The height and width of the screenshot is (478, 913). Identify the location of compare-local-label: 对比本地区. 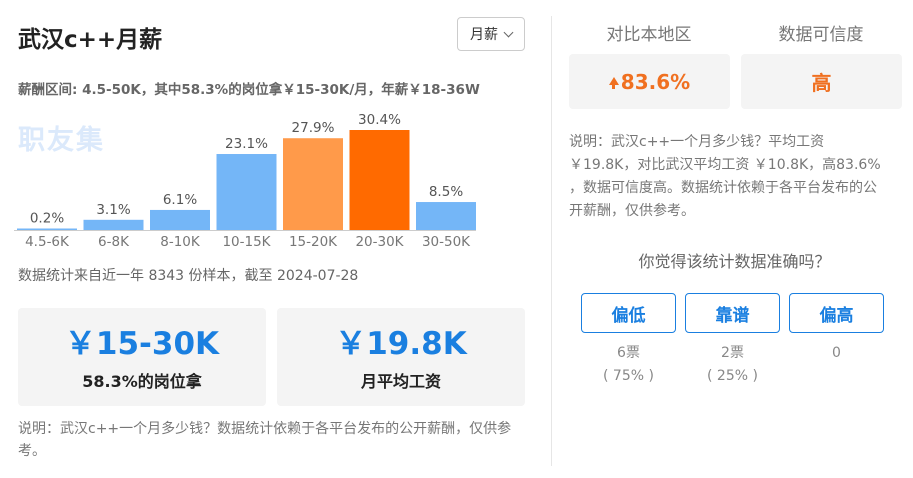
(649, 35).